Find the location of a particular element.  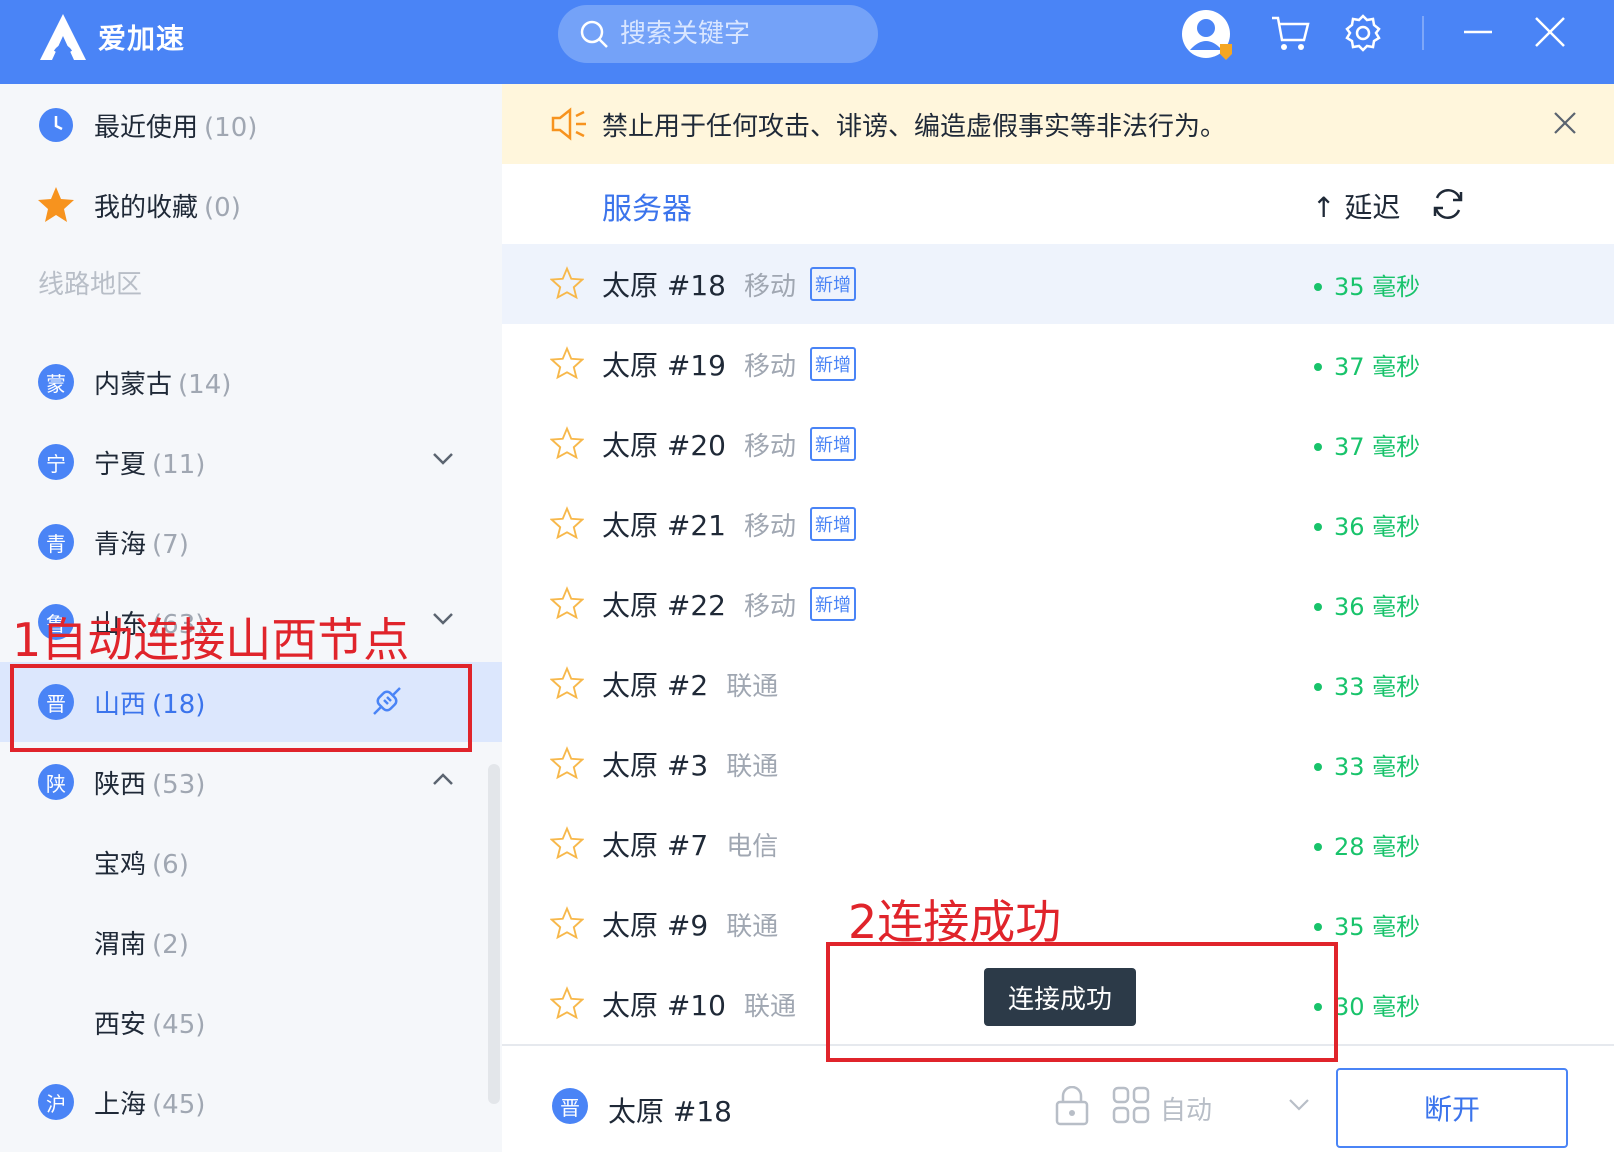

refresh-icon is located at coordinates (1448, 204).